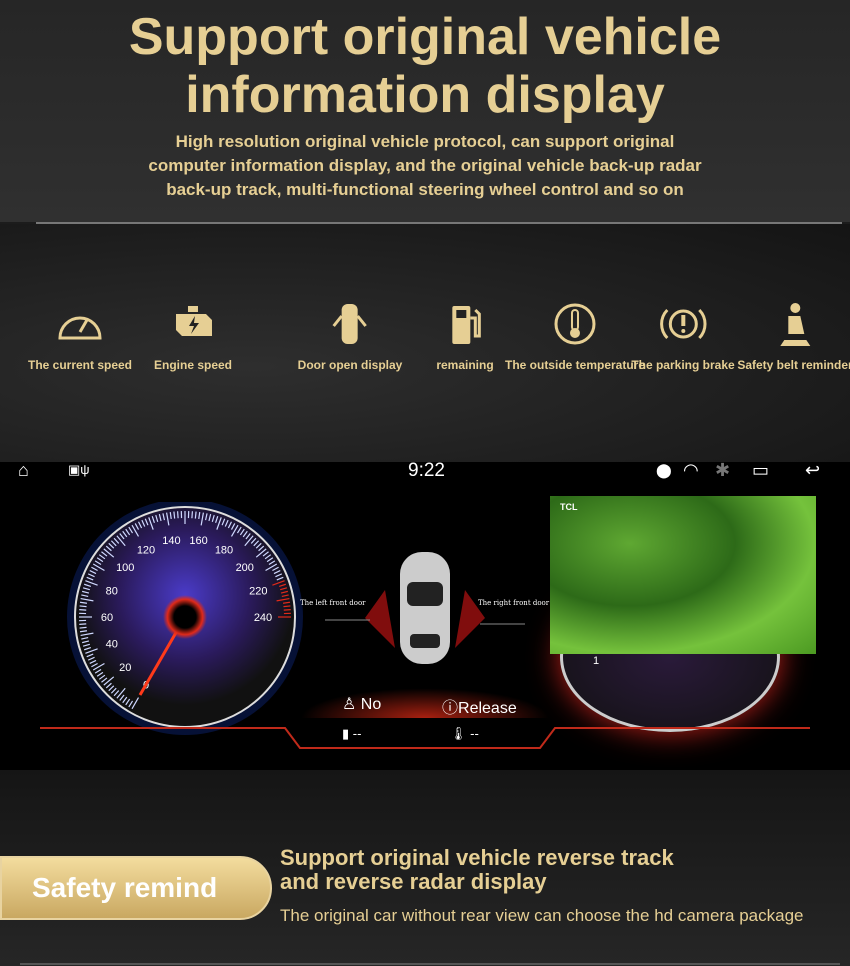  I want to click on gauge-tick-label: 60, so click(107, 618).